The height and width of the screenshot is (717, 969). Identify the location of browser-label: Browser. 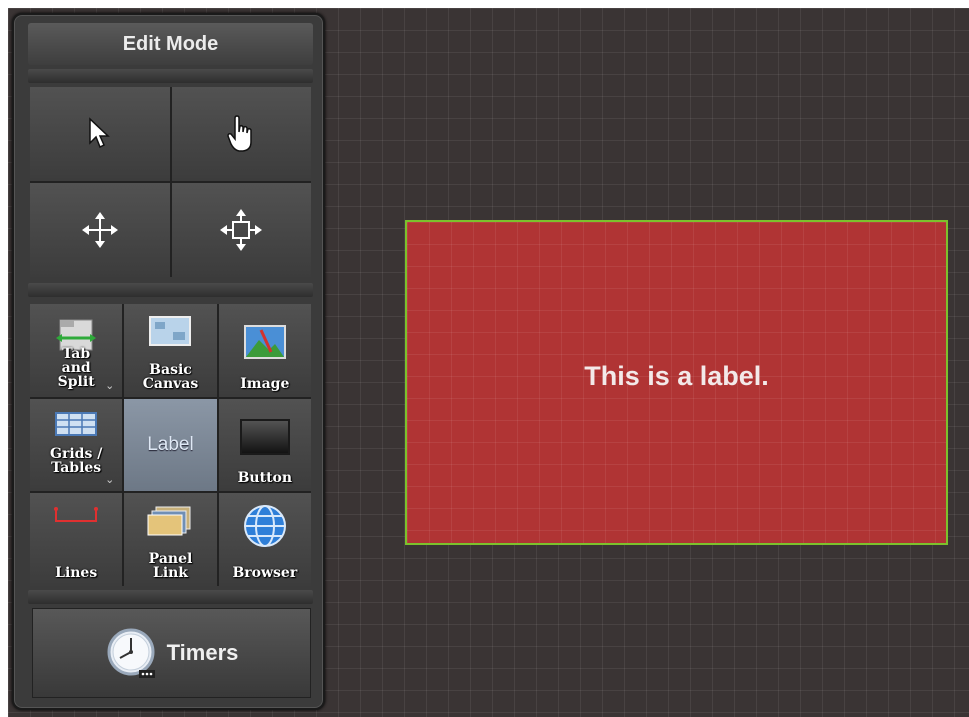
(265, 572).